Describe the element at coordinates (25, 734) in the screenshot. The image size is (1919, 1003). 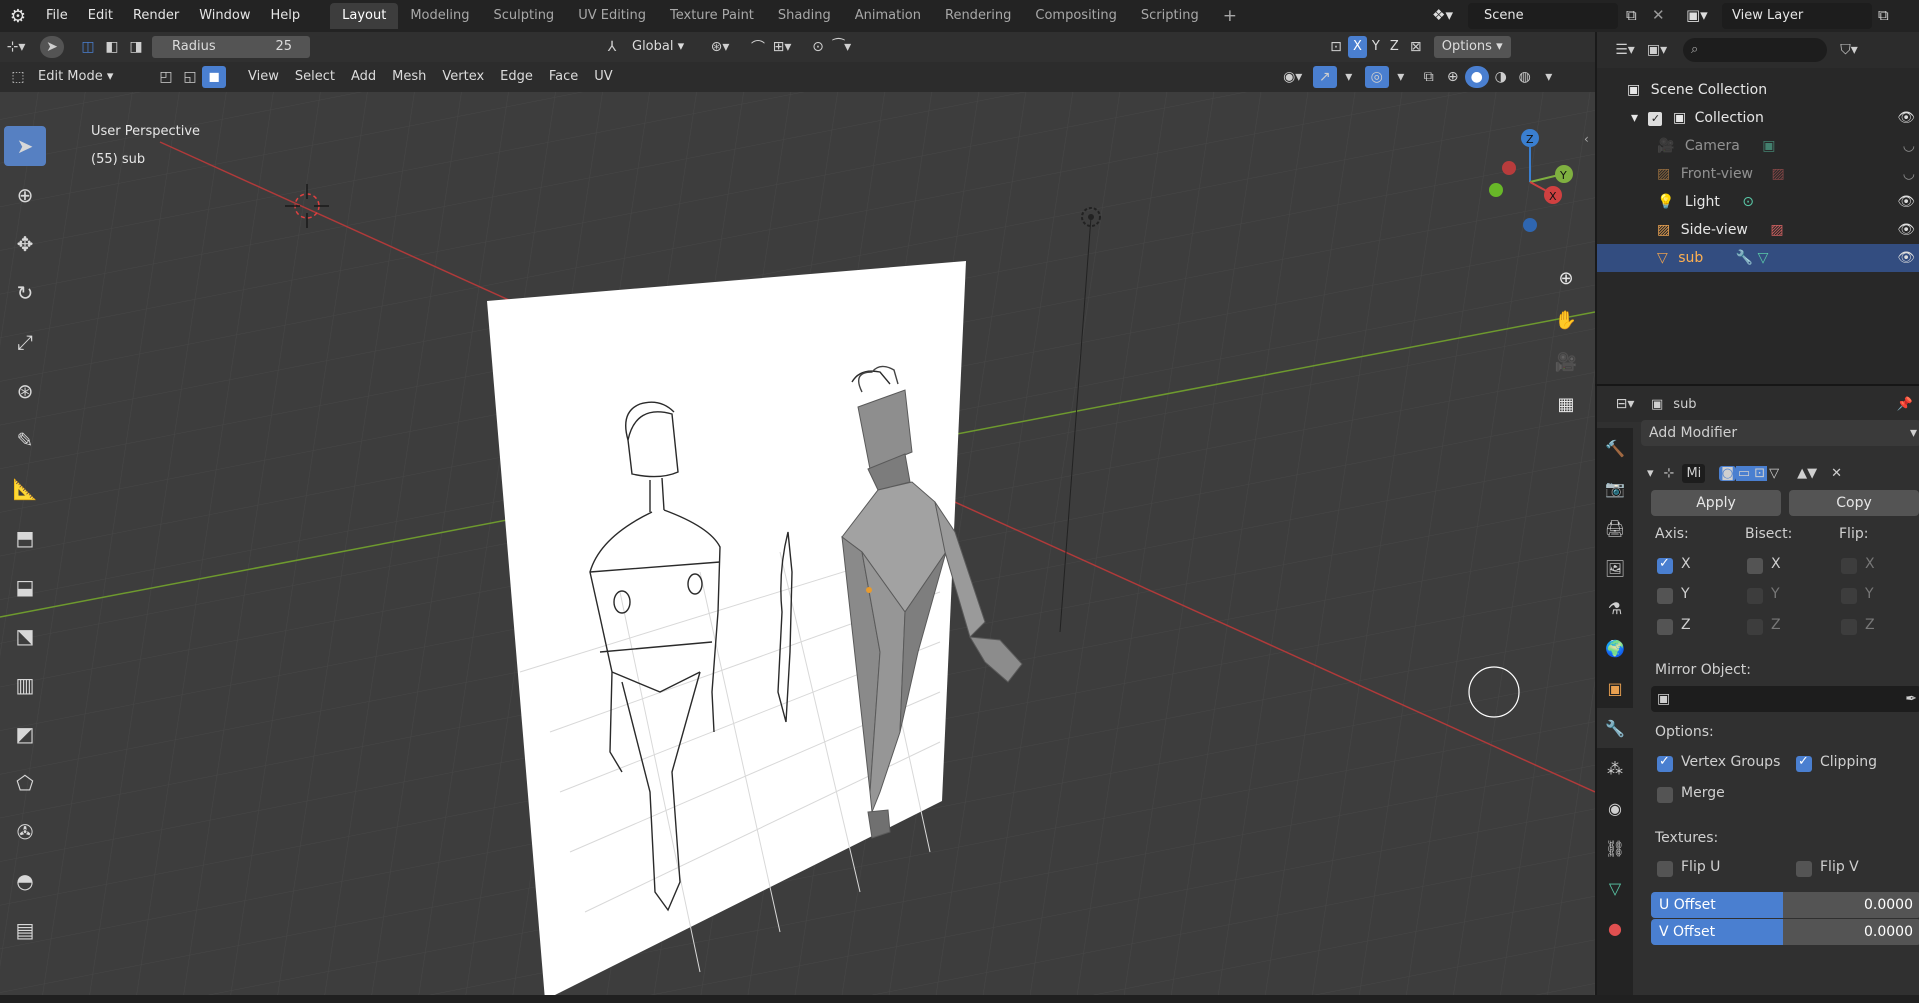
I see `knife-tool-icon: ◩` at that location.